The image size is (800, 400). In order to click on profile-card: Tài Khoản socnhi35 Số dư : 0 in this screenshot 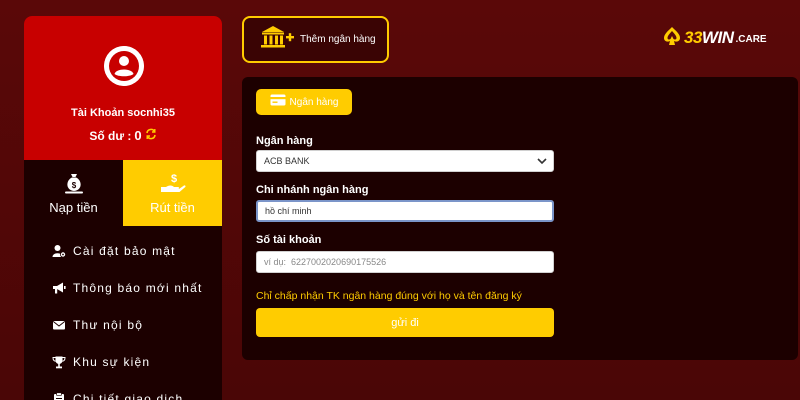, I will do `click(123, 88)`.